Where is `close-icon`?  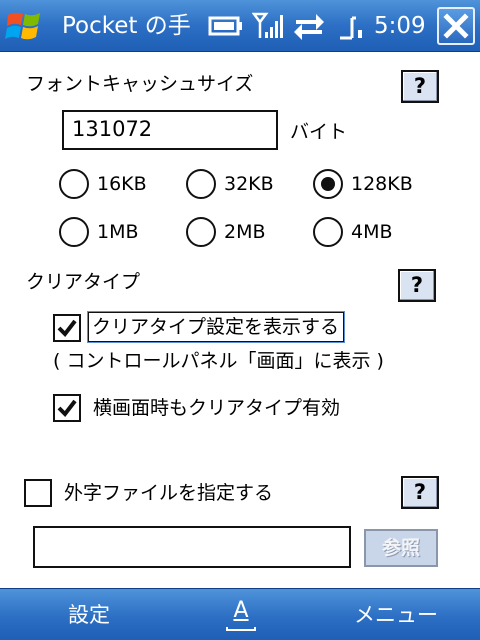 close-icon is located at coordinates (456, 26).